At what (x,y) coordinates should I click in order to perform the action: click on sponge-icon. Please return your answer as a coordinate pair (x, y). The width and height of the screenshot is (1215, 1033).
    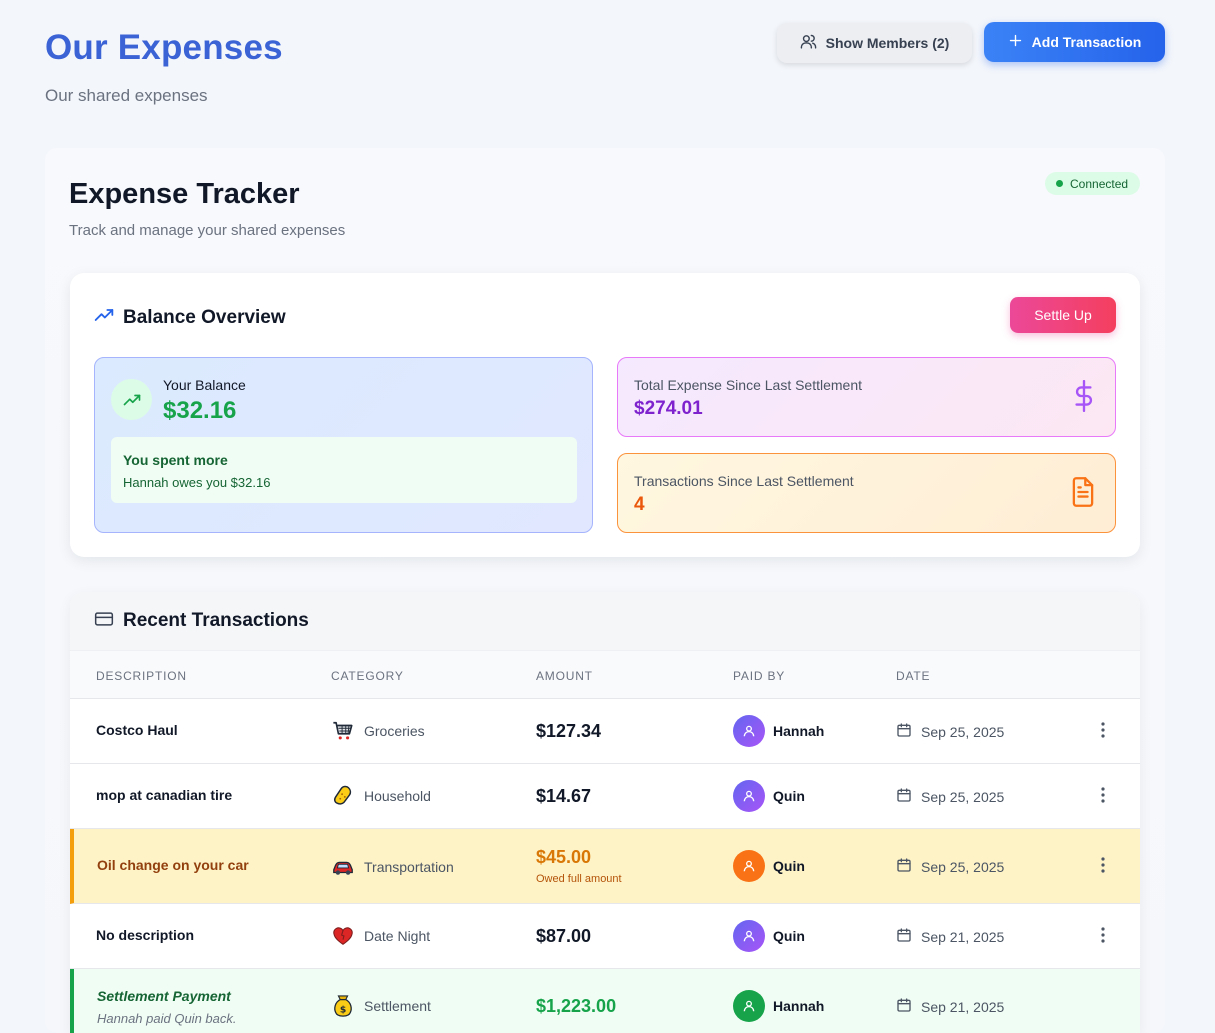
    Looking at the image, I should click on (343, 796).